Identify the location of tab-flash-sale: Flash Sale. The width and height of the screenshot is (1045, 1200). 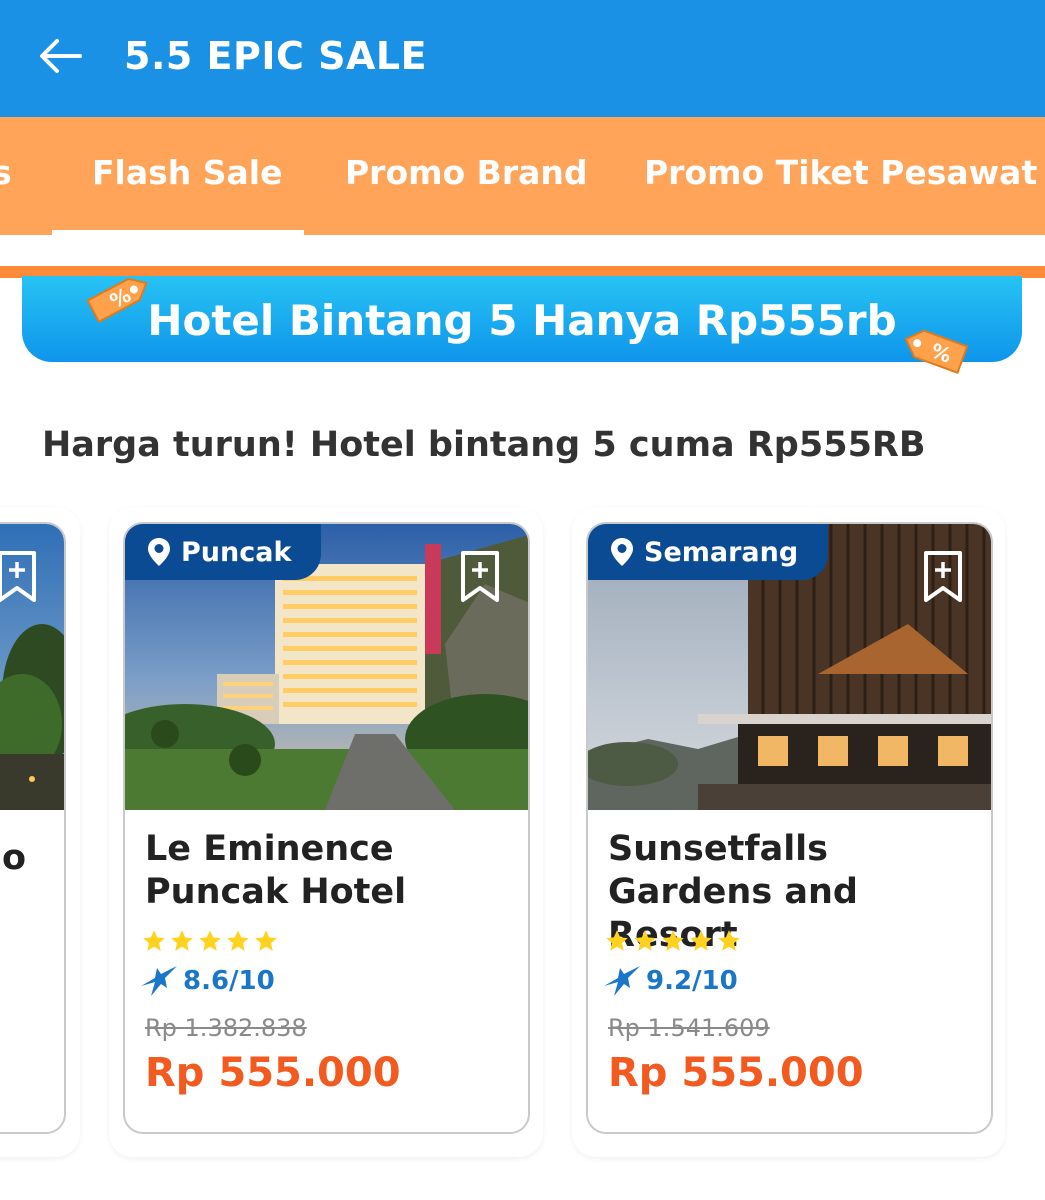
(187, 172).